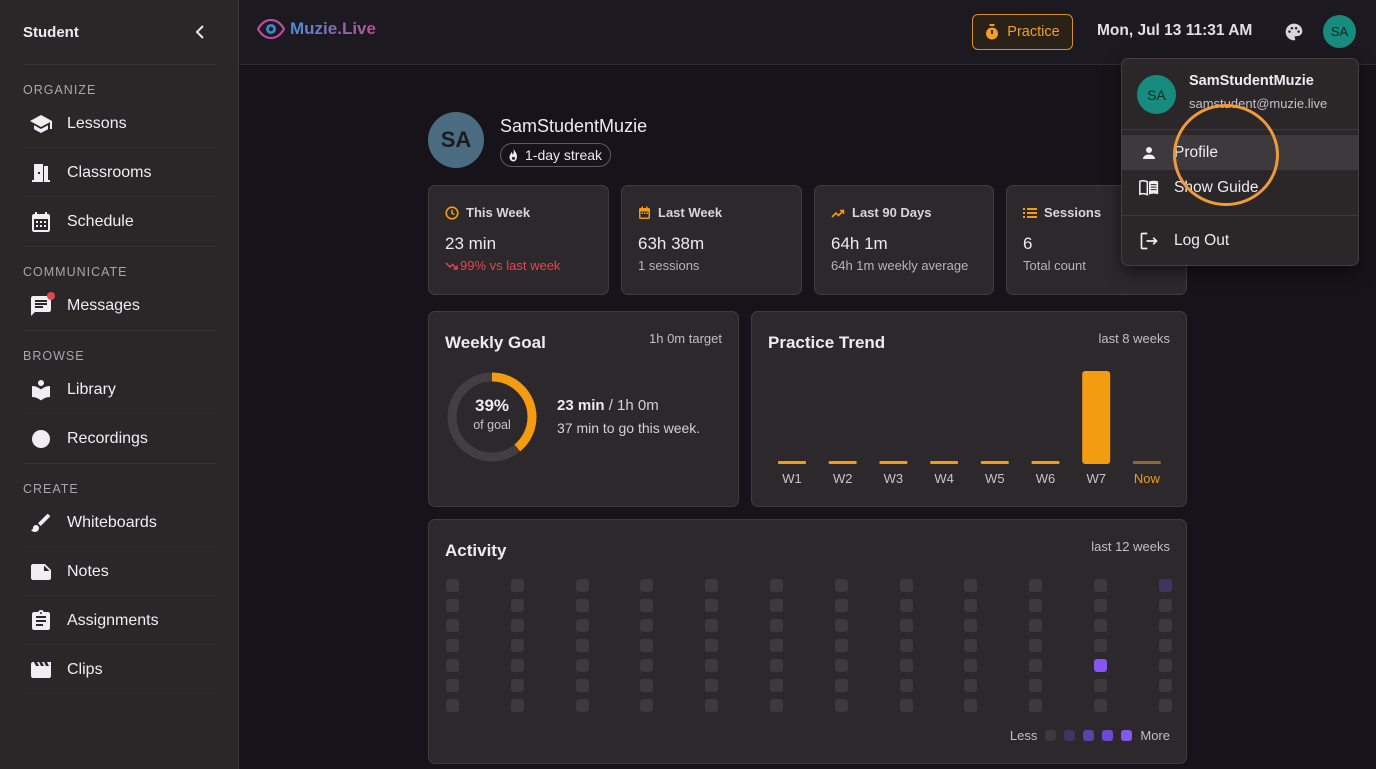  Describe the element at coordinates (969, 428) in the screenshot. I see `practice-trend-chart: W1 W2 W3 W4 W5 W6 W7 Now` at that location.